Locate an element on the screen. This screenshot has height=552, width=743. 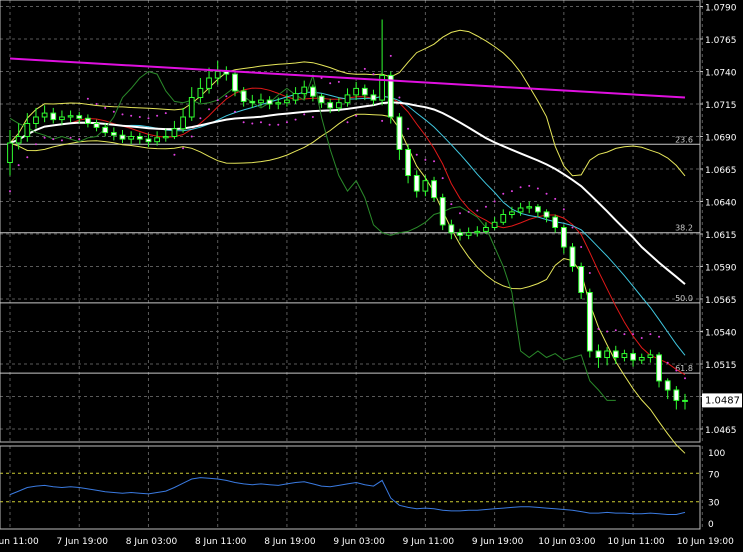
time-tick-label: 7 Jun 11:00 is located at coordinates (19, 542).